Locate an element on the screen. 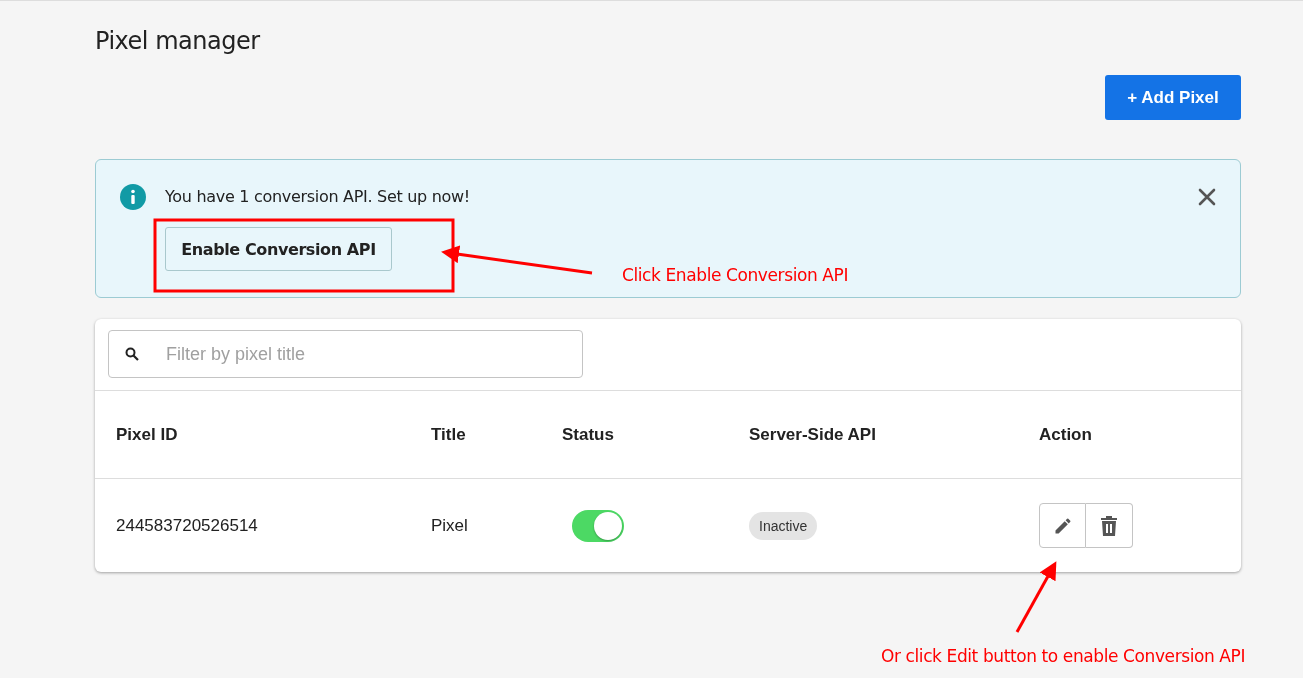 This screenshot has width=1303, height=678. annotation-text: Or click Edit button to enable Conversion API is located at coordinates (1063, 656).